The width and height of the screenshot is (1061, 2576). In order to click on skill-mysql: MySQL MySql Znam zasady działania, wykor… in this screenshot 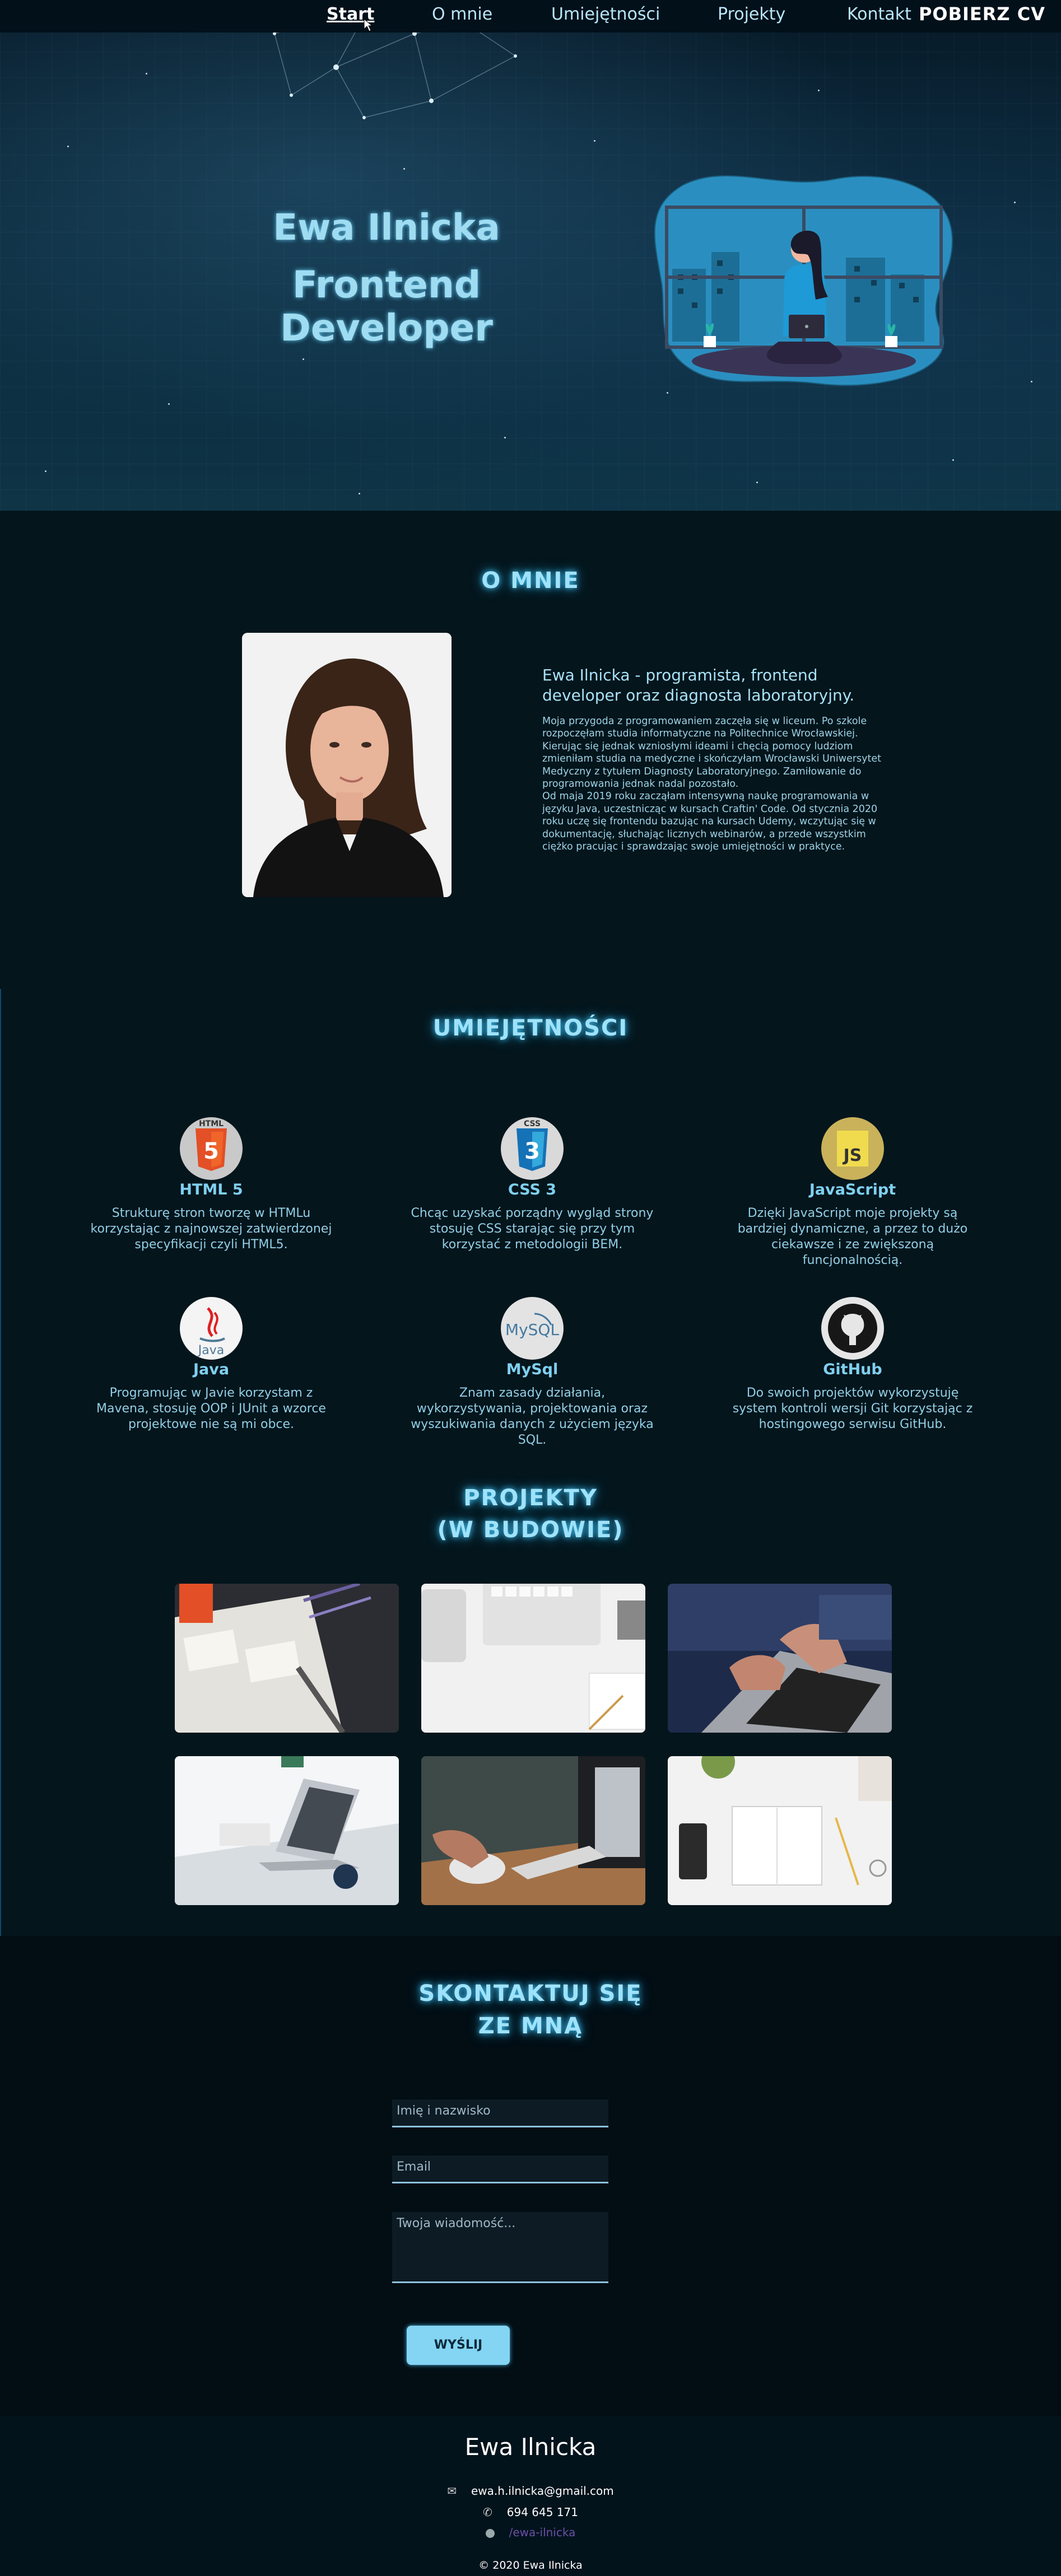, I will do `click(532, 1373)`.